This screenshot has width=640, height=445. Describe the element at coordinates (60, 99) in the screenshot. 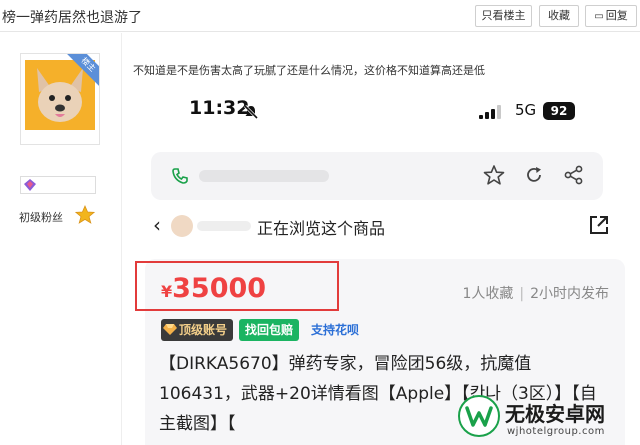

I see `avatar-frame: 楼主` at that location.